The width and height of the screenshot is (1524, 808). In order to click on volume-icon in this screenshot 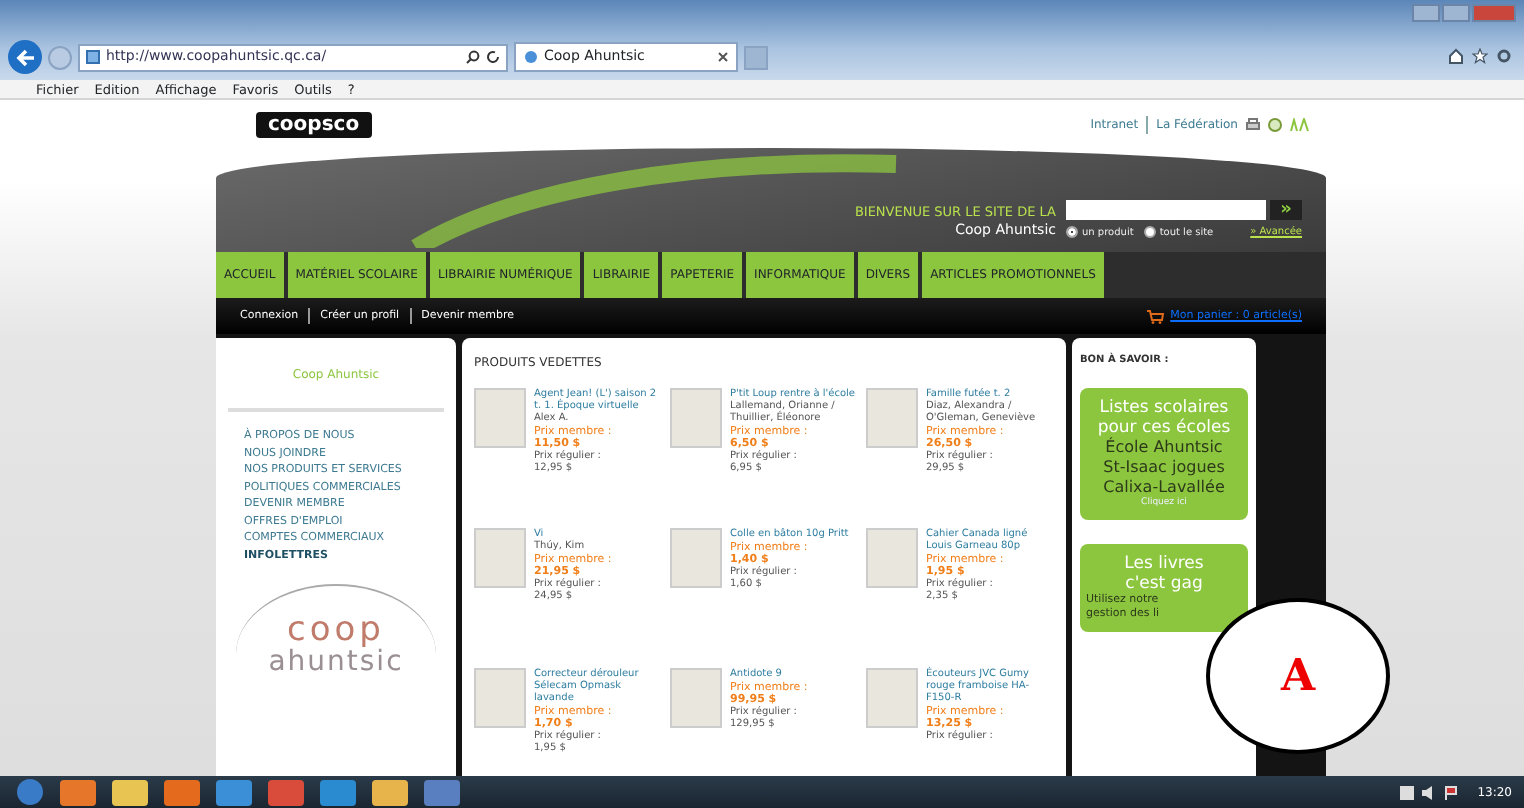, I will do `click(1428, 792)`.